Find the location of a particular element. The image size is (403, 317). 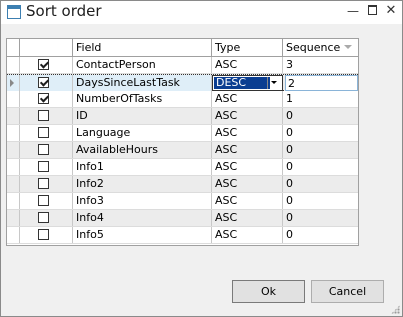

chevron-down-icon is located at coordinates (274, 83).